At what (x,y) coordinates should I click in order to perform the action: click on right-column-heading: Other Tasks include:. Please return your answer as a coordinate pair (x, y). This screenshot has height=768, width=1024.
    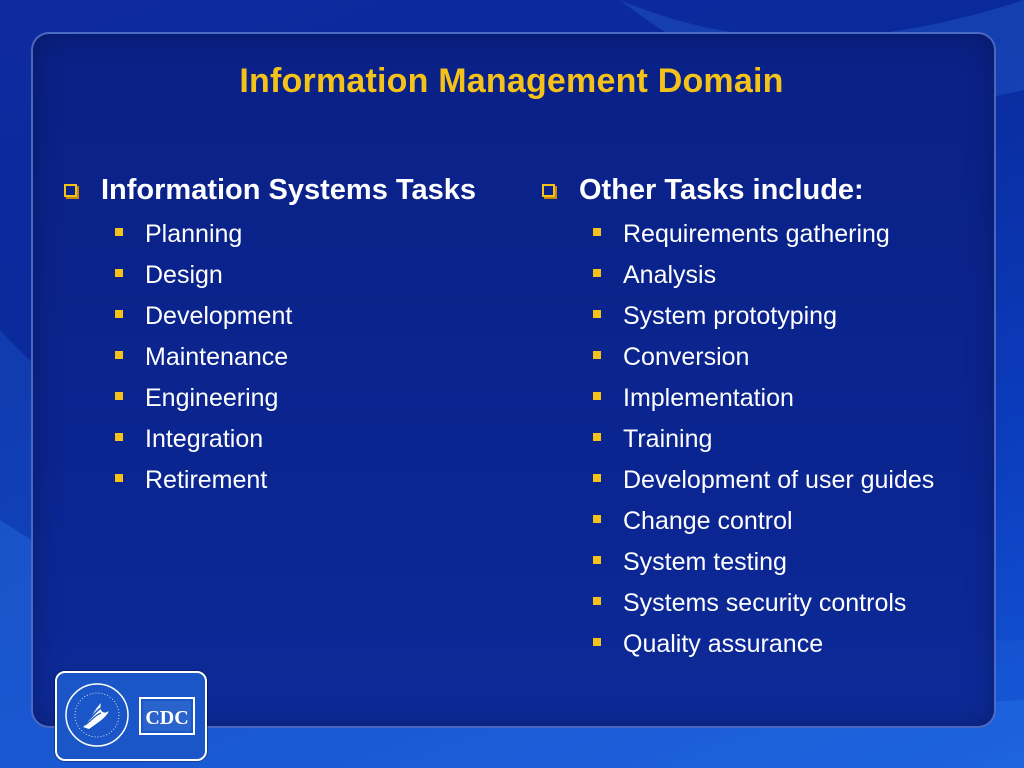
    Looking at the image, I should click on (737, 190).